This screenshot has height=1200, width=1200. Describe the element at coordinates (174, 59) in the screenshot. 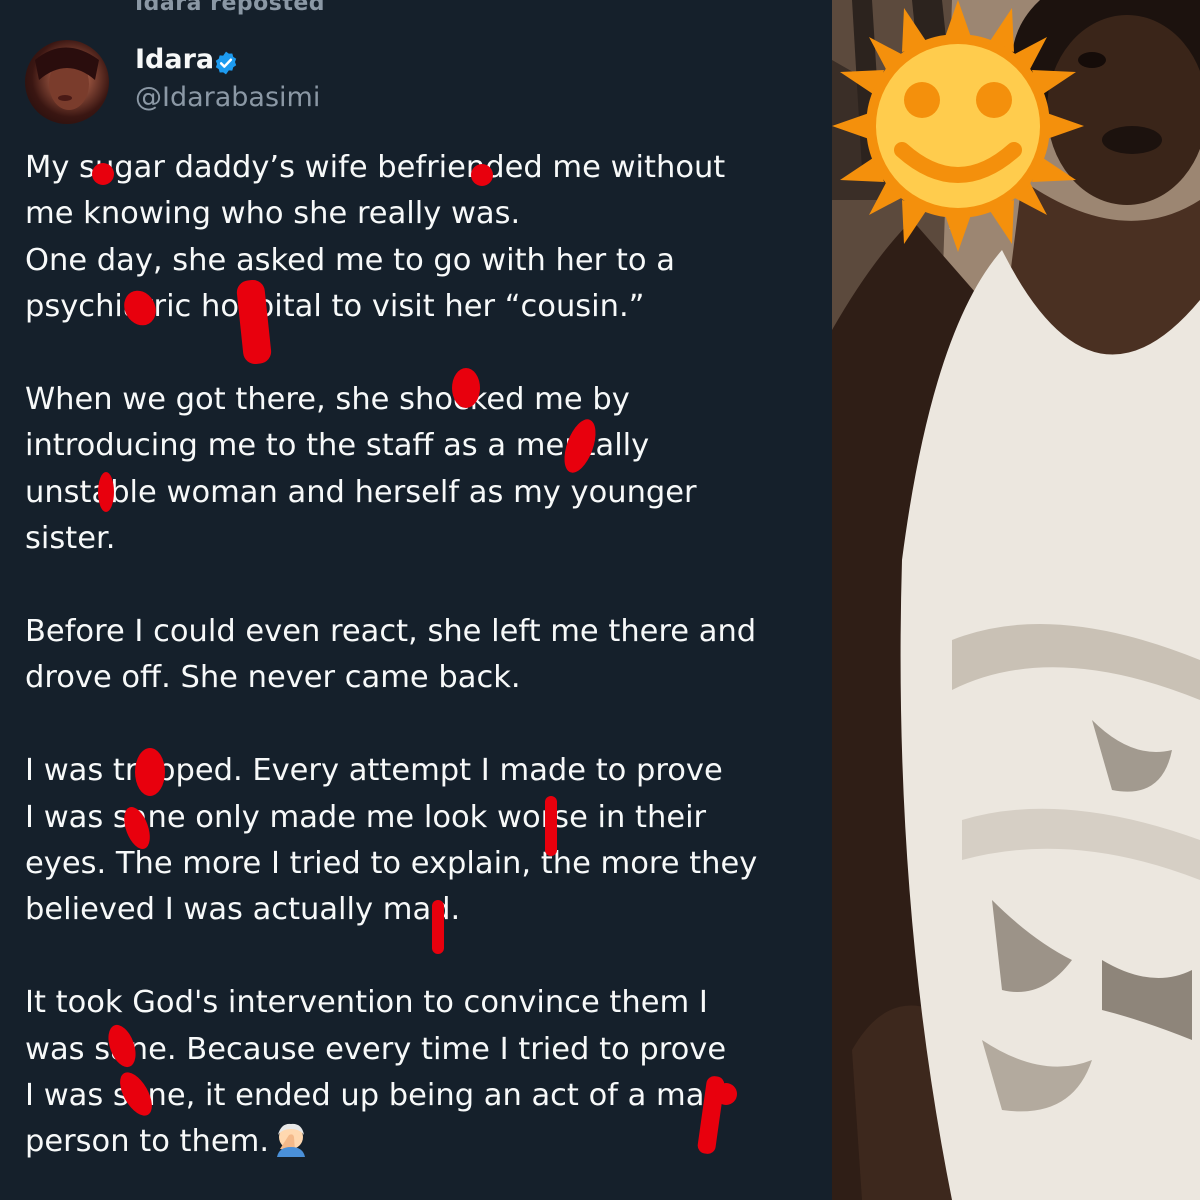

I see `author-display-name: Idara` at that location.